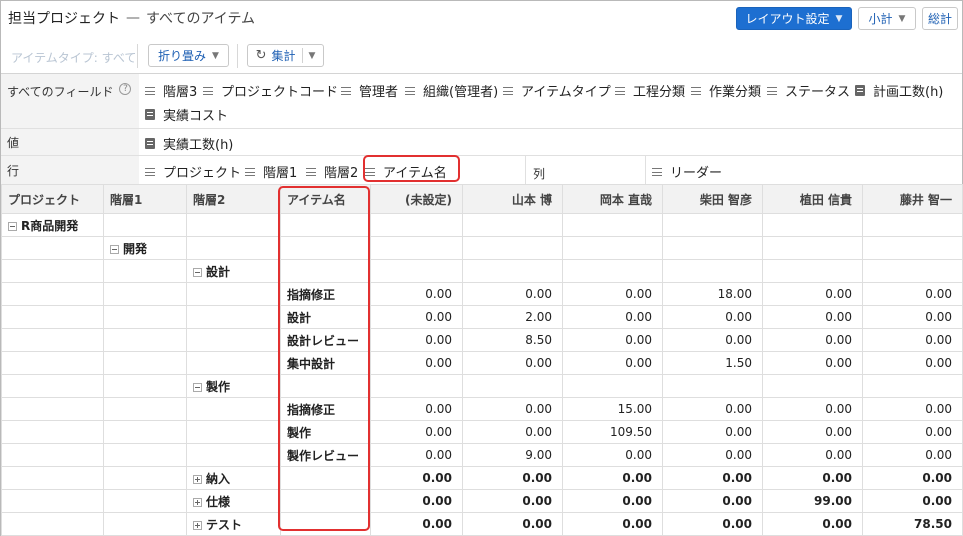 This screenshot has width=963, height=536. Describe the element at coordinates (270, 90) in the screenshot. I see `field-chip: プロジェクトコード` at that location.